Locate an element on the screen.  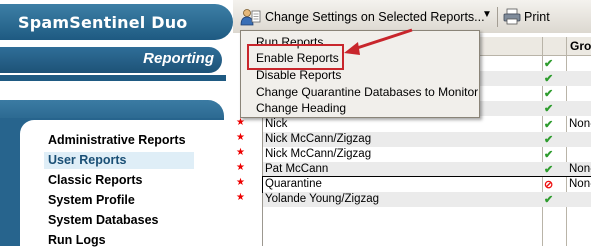
table-row-selected: Quarantine ⊘ Non- is located at coordinates (426, 184).